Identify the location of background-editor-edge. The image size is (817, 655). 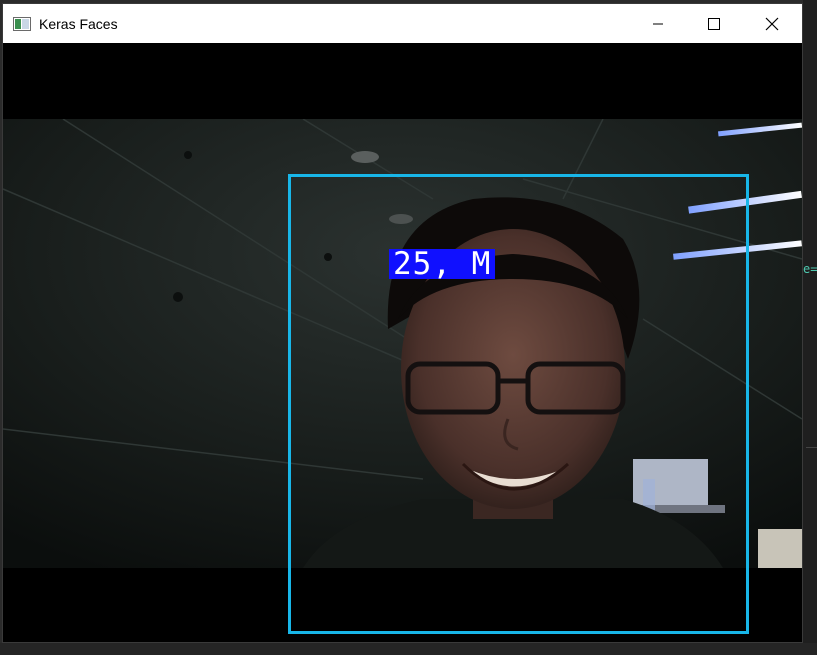
(810, 327).